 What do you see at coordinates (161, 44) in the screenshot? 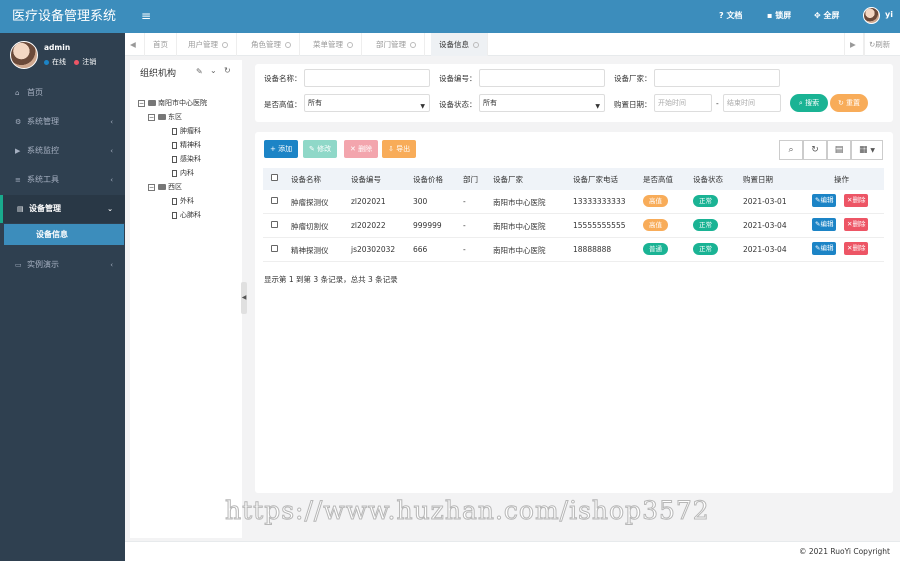
I see `tab-home: 首页` at bounding box center [161, 44].